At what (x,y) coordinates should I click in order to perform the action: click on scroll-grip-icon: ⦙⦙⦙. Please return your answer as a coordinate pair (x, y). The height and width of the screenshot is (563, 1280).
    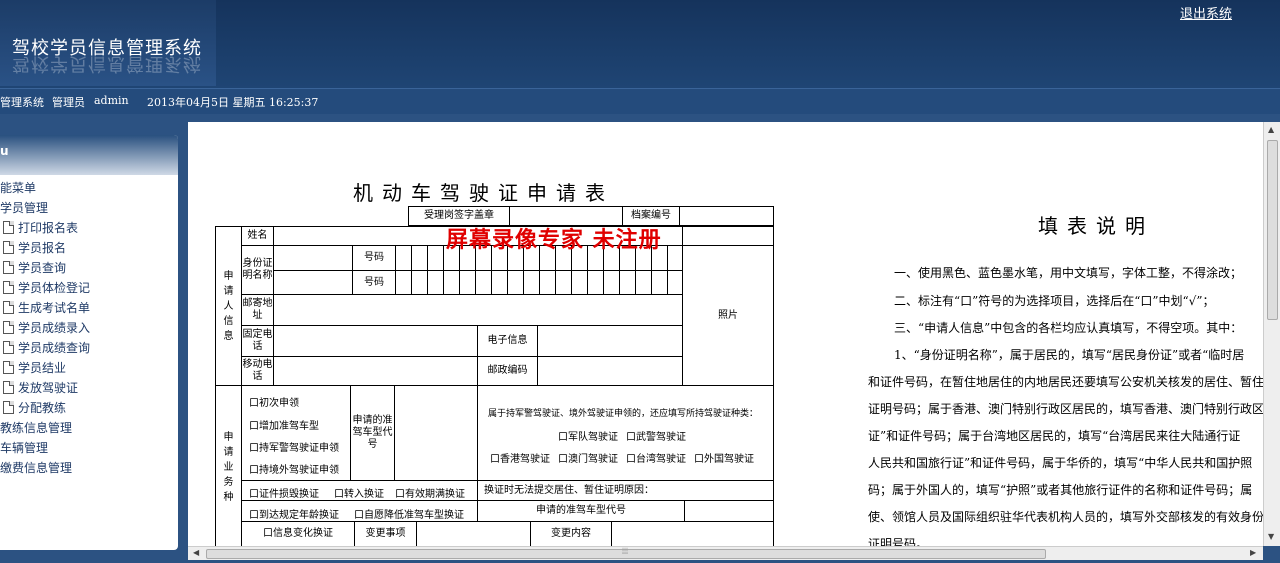
    Looking at the image, I should click on (625, 552).